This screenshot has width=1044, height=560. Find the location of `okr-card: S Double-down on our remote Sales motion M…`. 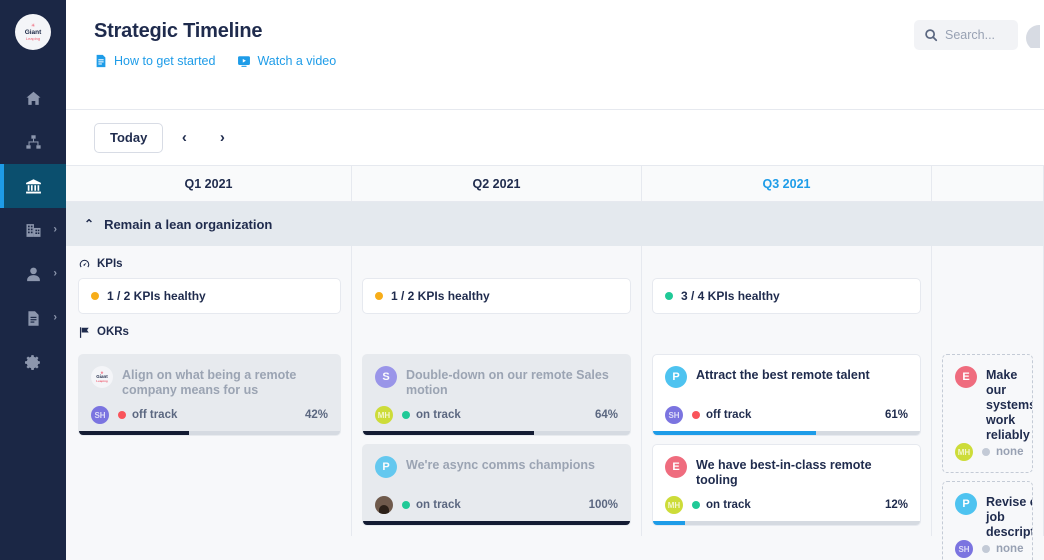

okr-card: S Double-down on our remote Sales motion M… is located at coordinates (496, 395).